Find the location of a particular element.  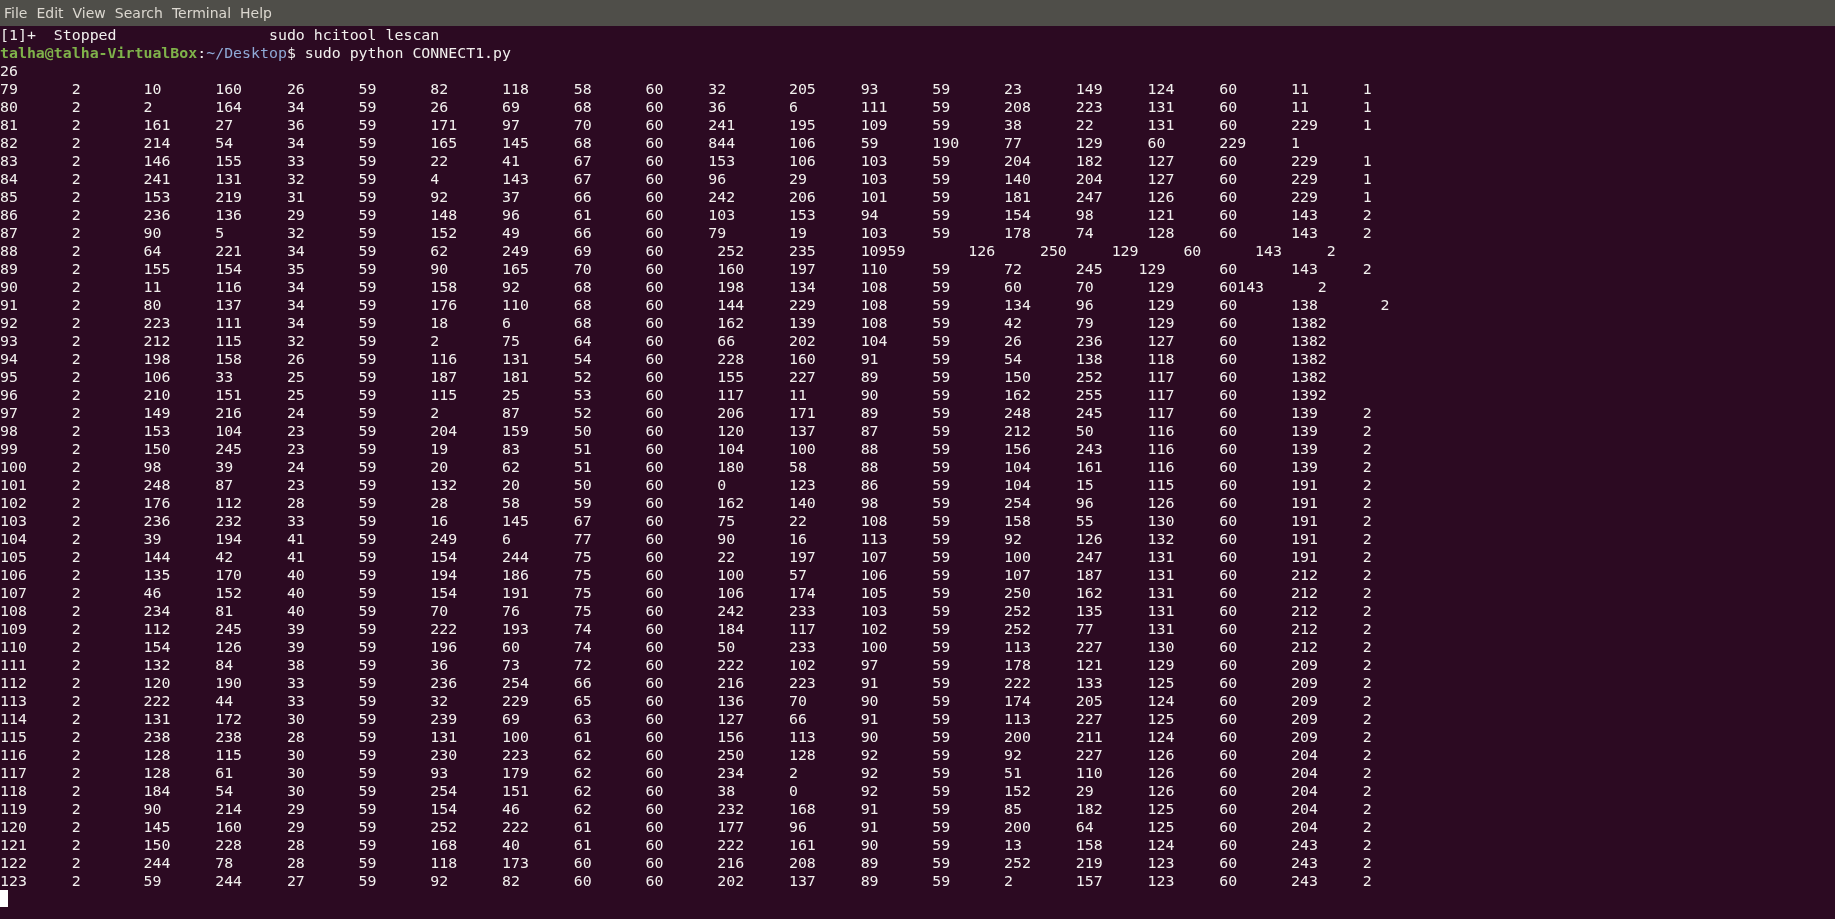

menu-item: File is located at coordinates (16, 13).